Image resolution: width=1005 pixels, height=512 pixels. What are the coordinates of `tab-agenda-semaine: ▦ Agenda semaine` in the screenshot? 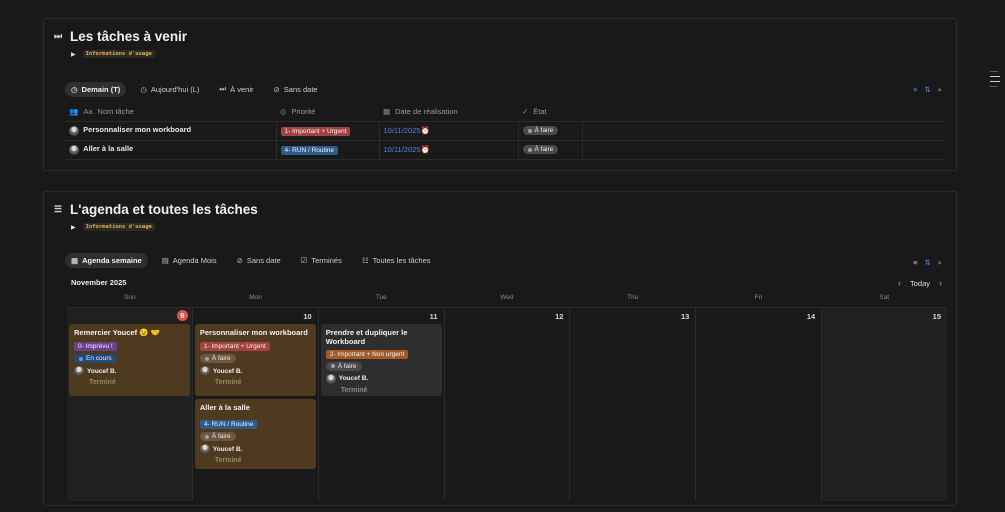 It's located at (106, 260).